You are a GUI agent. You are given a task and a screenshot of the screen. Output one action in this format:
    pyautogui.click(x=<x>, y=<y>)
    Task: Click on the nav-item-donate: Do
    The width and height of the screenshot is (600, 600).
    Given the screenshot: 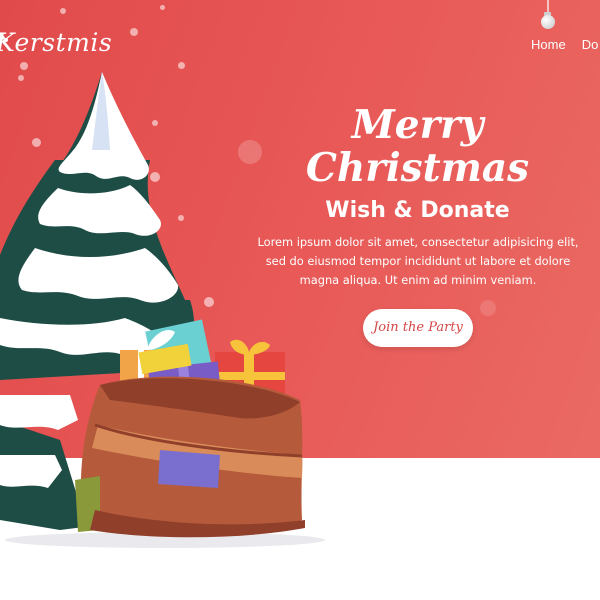 What is the action you would take?
    pyautogui.click(x=590, y=44)
    